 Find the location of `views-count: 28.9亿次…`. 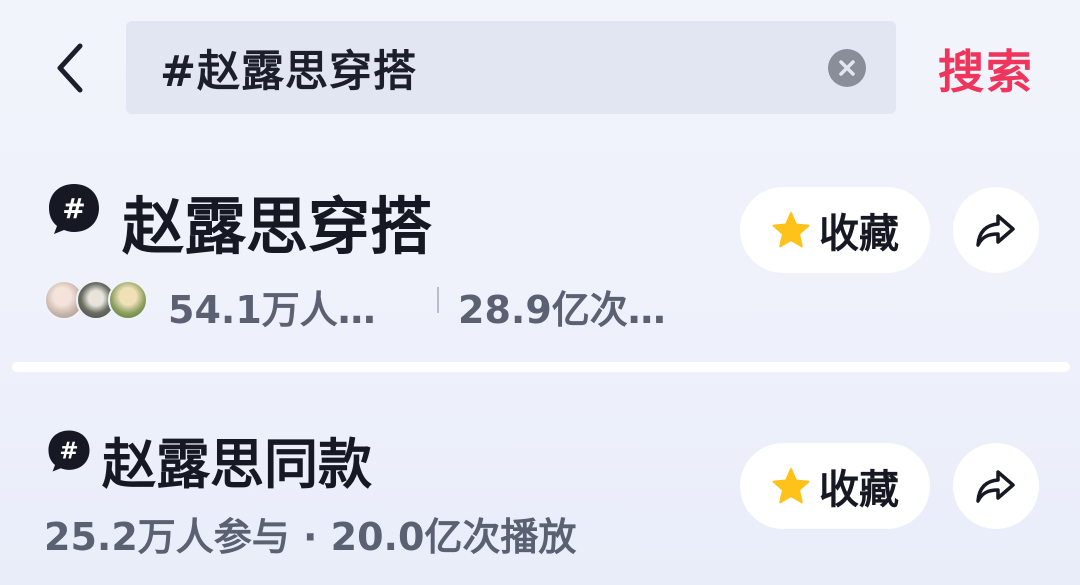

views-count: 28.9亿次… is located at coordinates (562, 310).